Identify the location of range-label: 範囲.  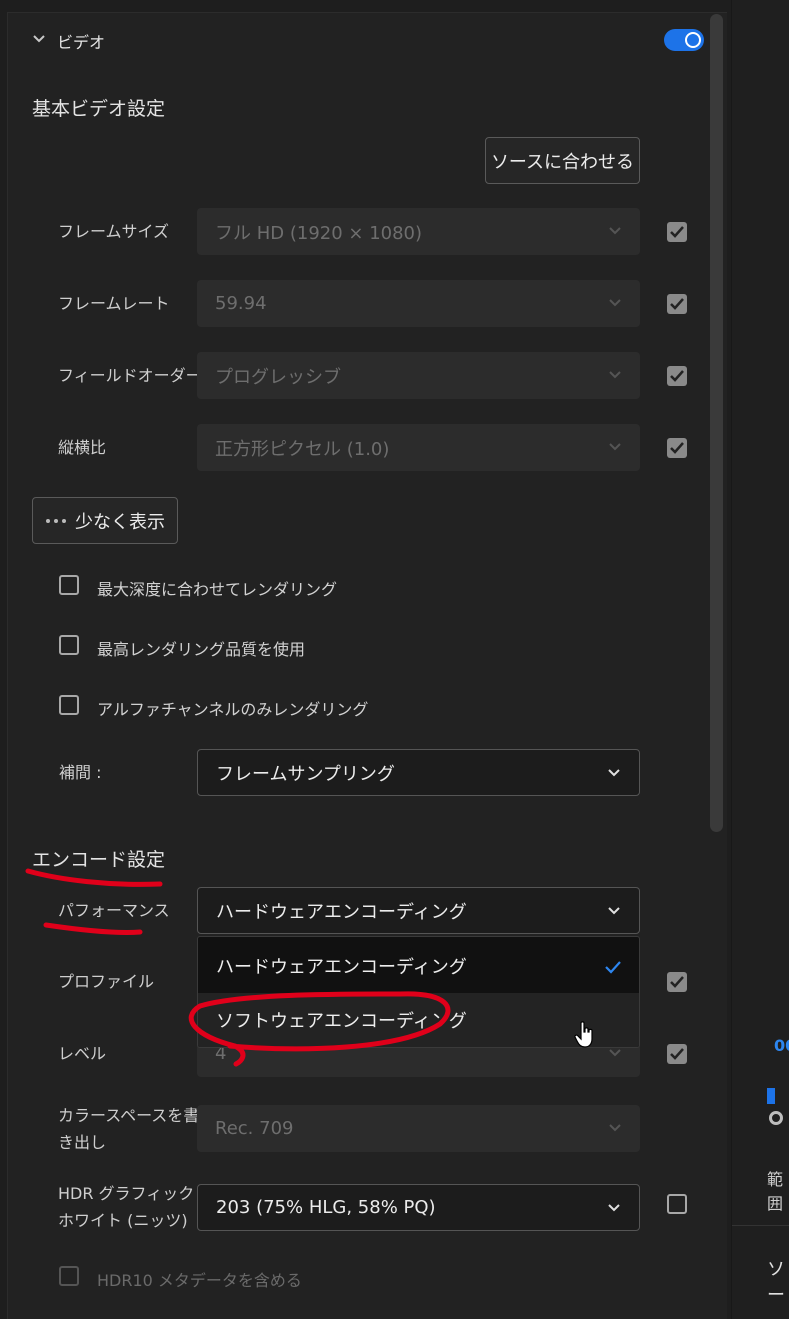
(775, 1191).